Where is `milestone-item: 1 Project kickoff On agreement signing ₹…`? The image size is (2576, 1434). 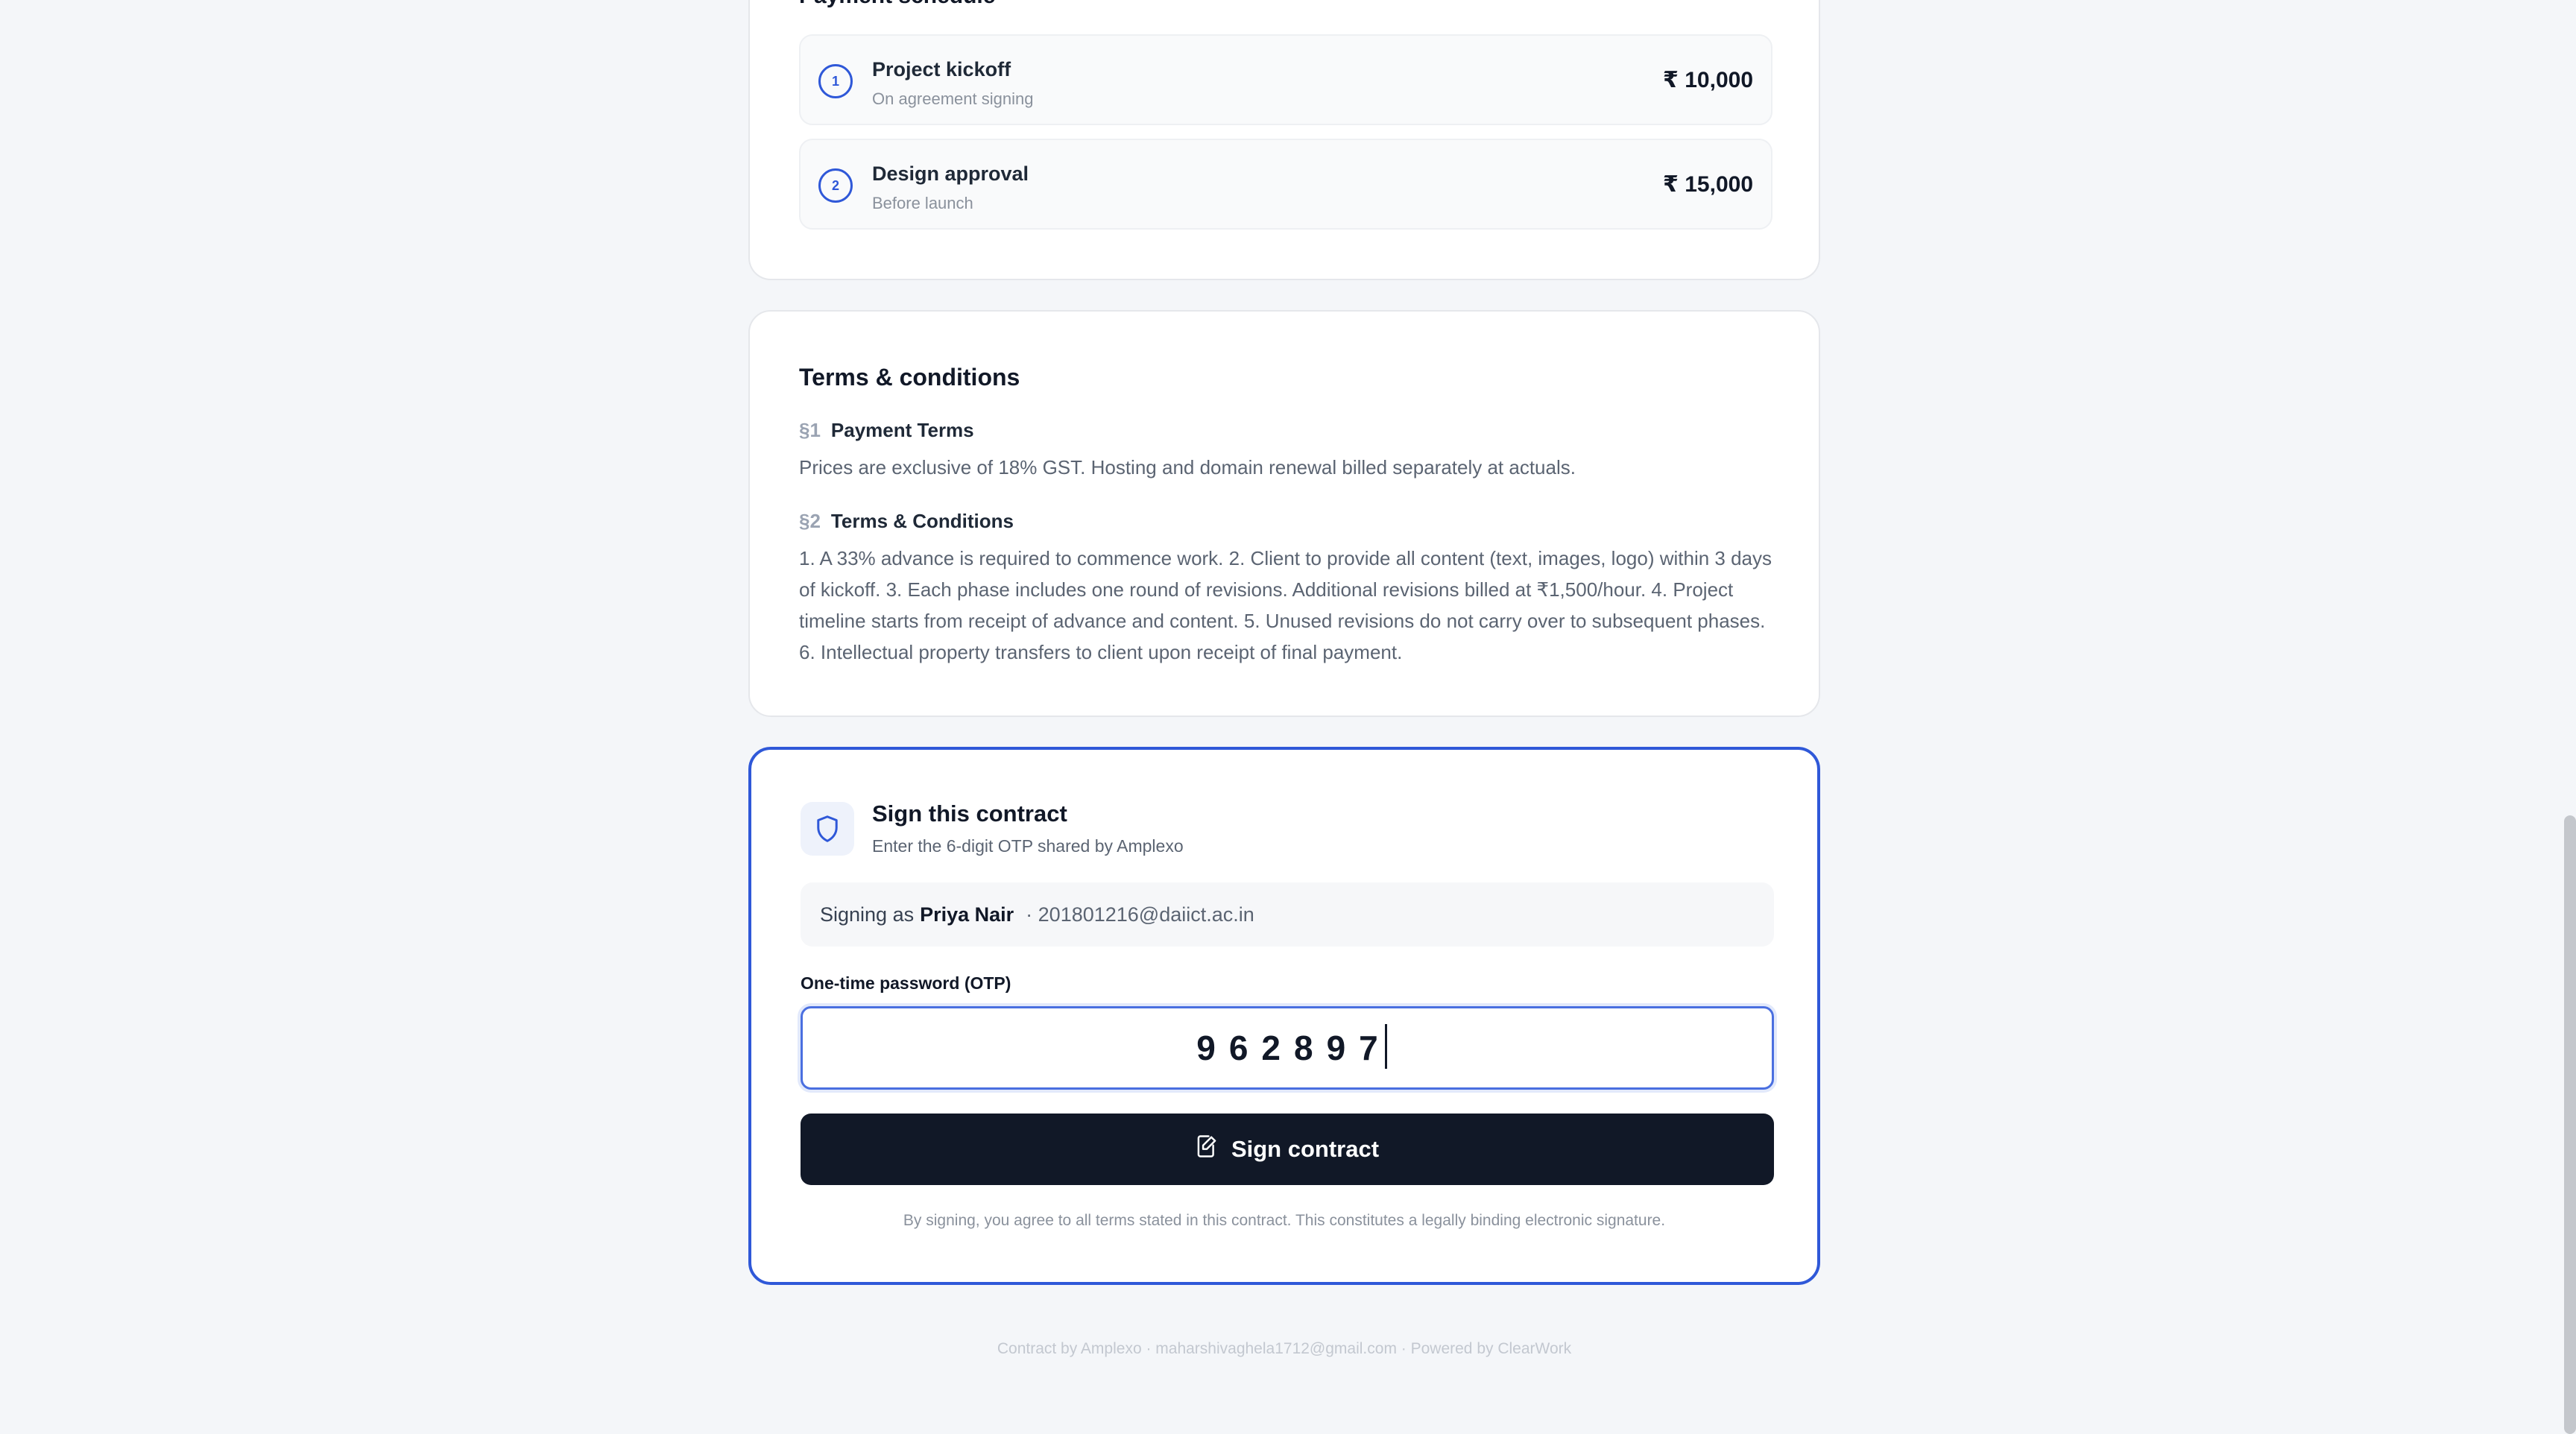 milestone-item: 1 Project kickoff On agreement signing ₹… is located at coordinates (1285, 79).